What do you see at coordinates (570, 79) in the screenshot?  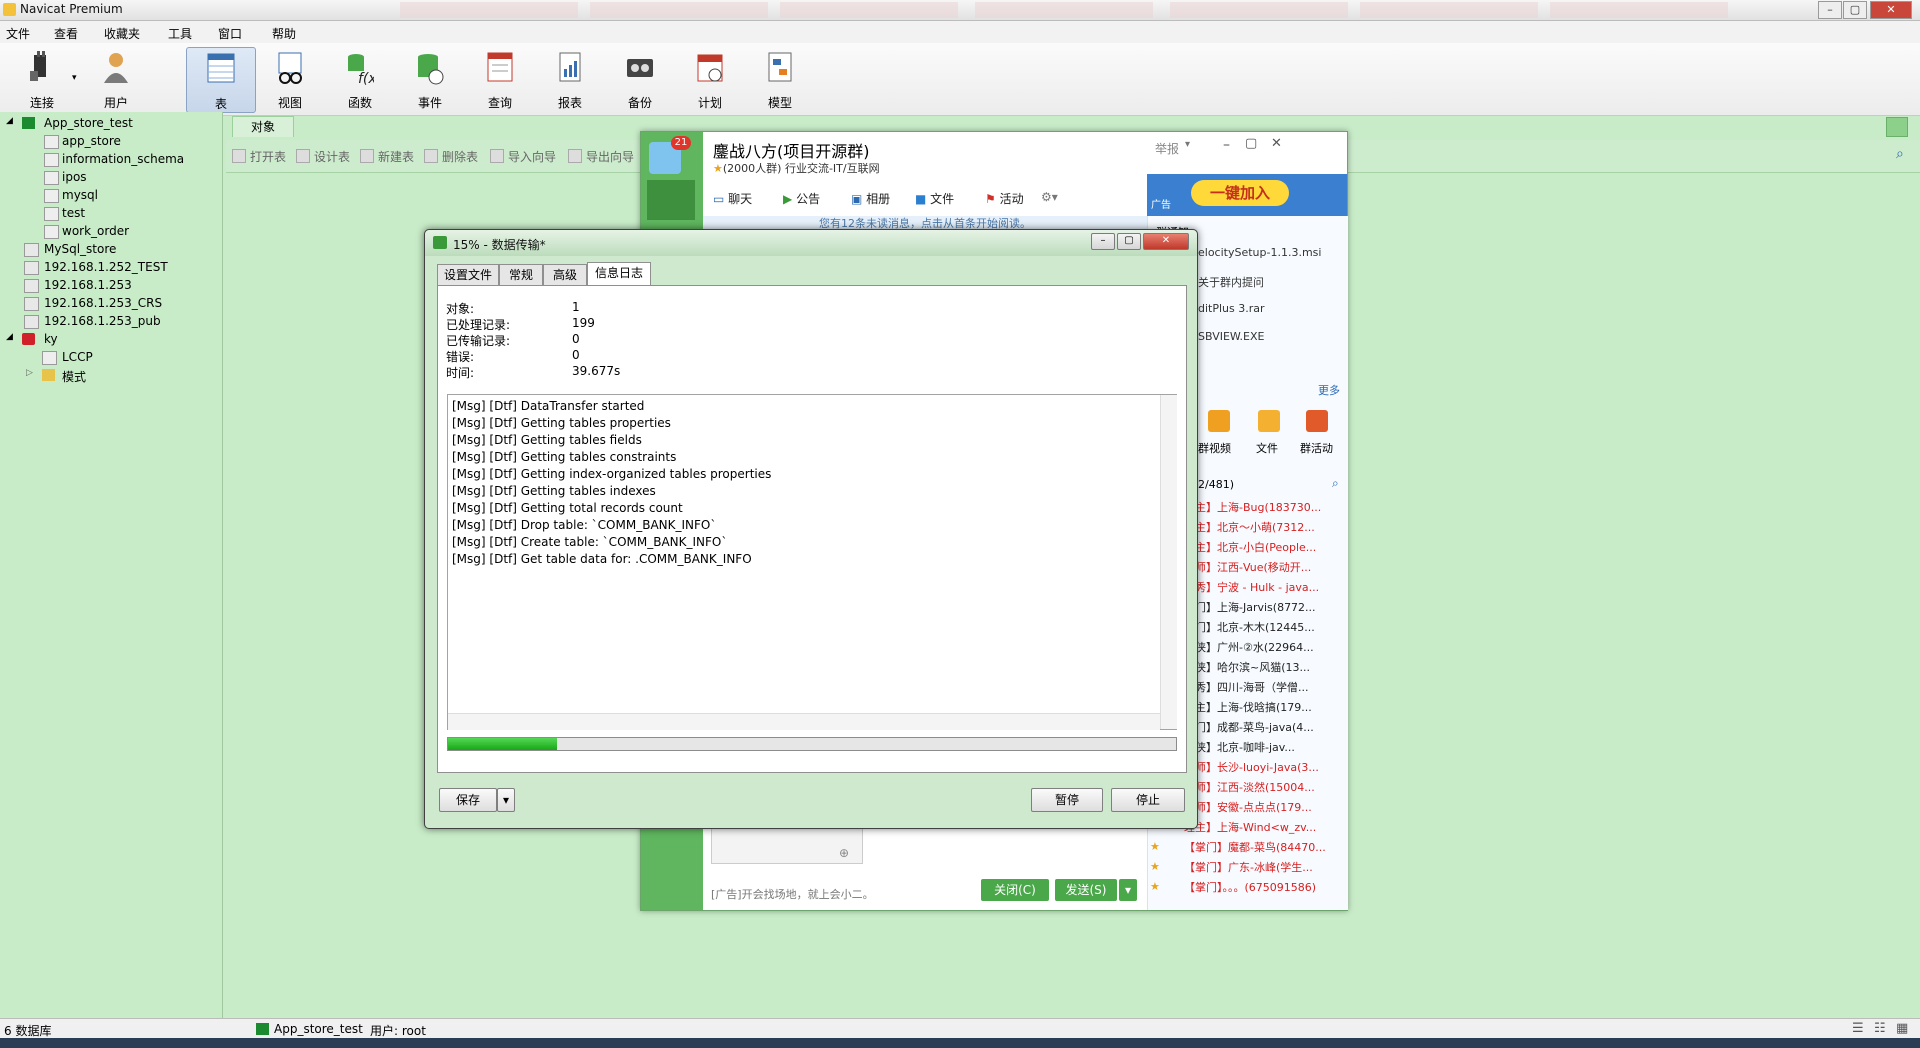 I see `report-button: 报表` at bounding box center [570, 79].